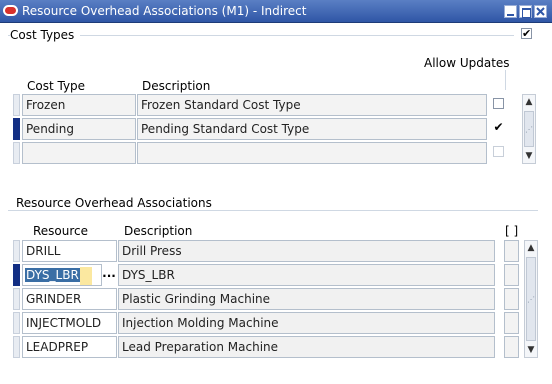  Describe the element at coordinates (261, 35) in the screenshot. I see `cost-types-divider` at that location.